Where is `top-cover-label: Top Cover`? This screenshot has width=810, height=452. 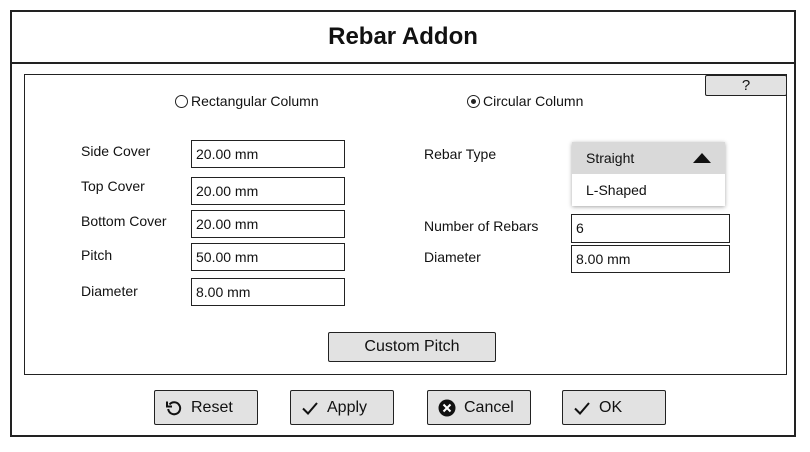
top-cover-label: Top Cover is located at coordinates (113, 186).